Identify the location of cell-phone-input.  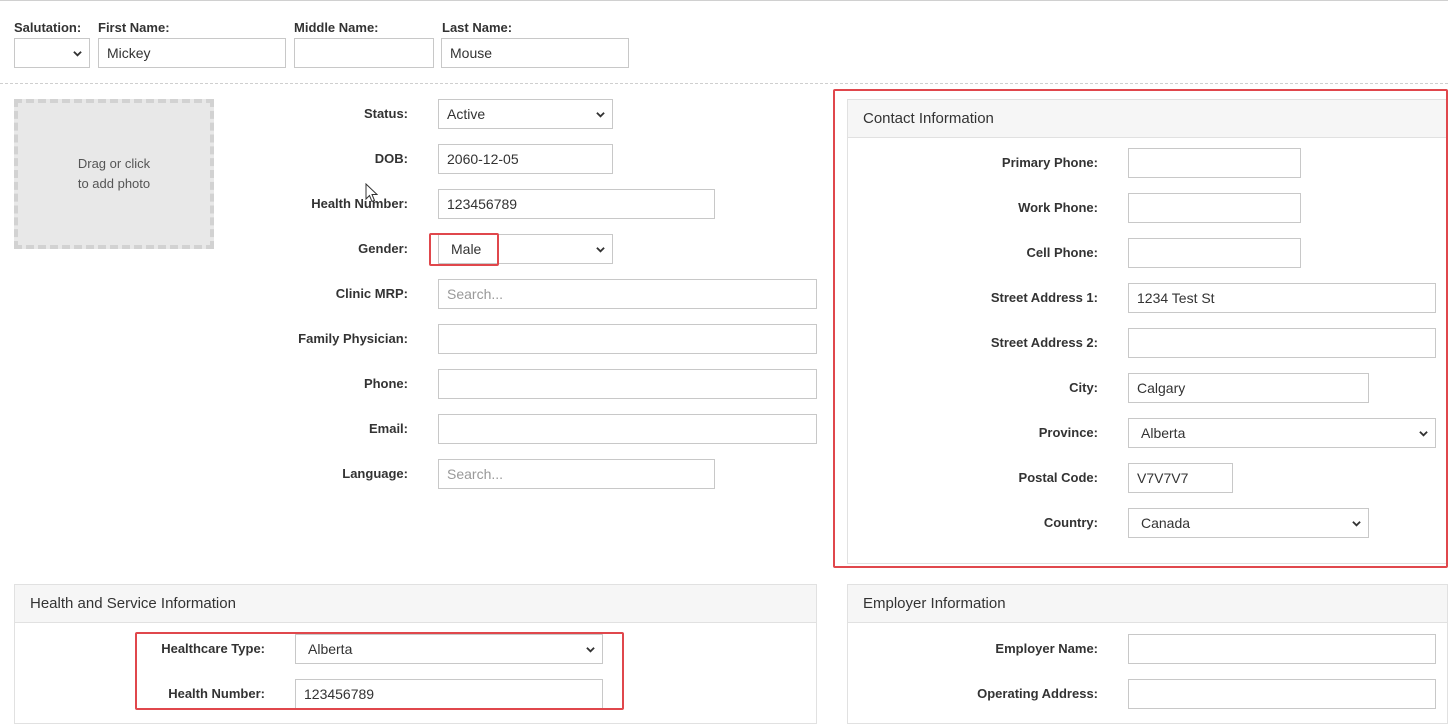
(1214, 253).